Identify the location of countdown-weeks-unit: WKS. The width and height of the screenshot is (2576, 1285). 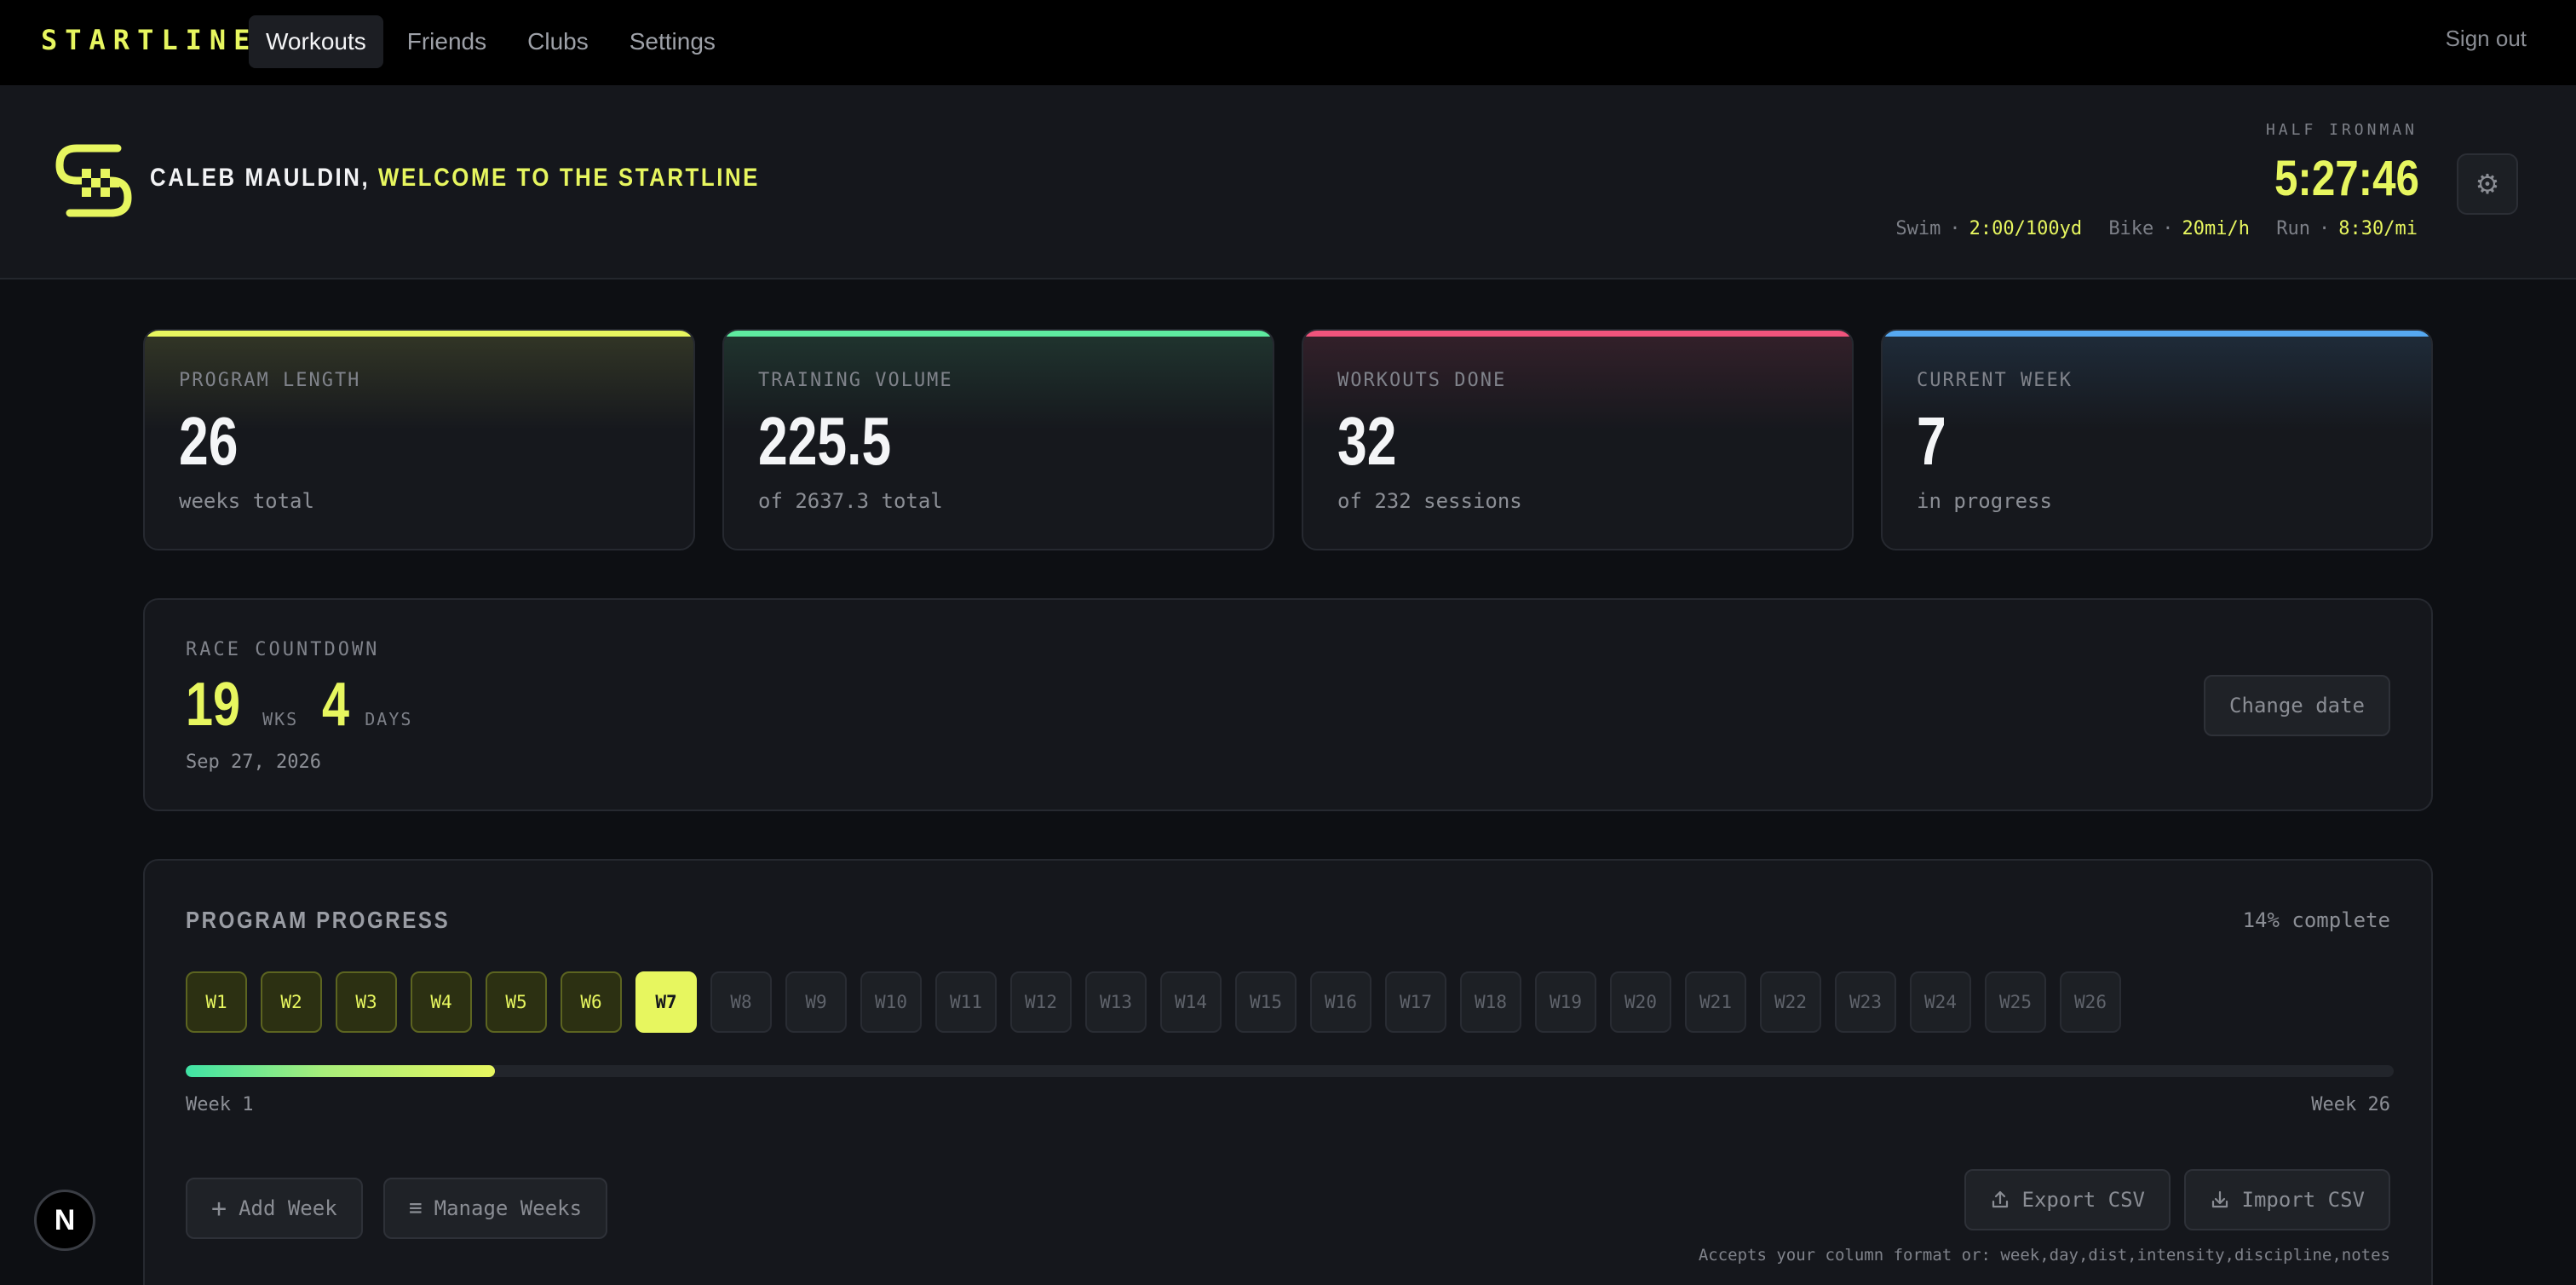
(280, 719).